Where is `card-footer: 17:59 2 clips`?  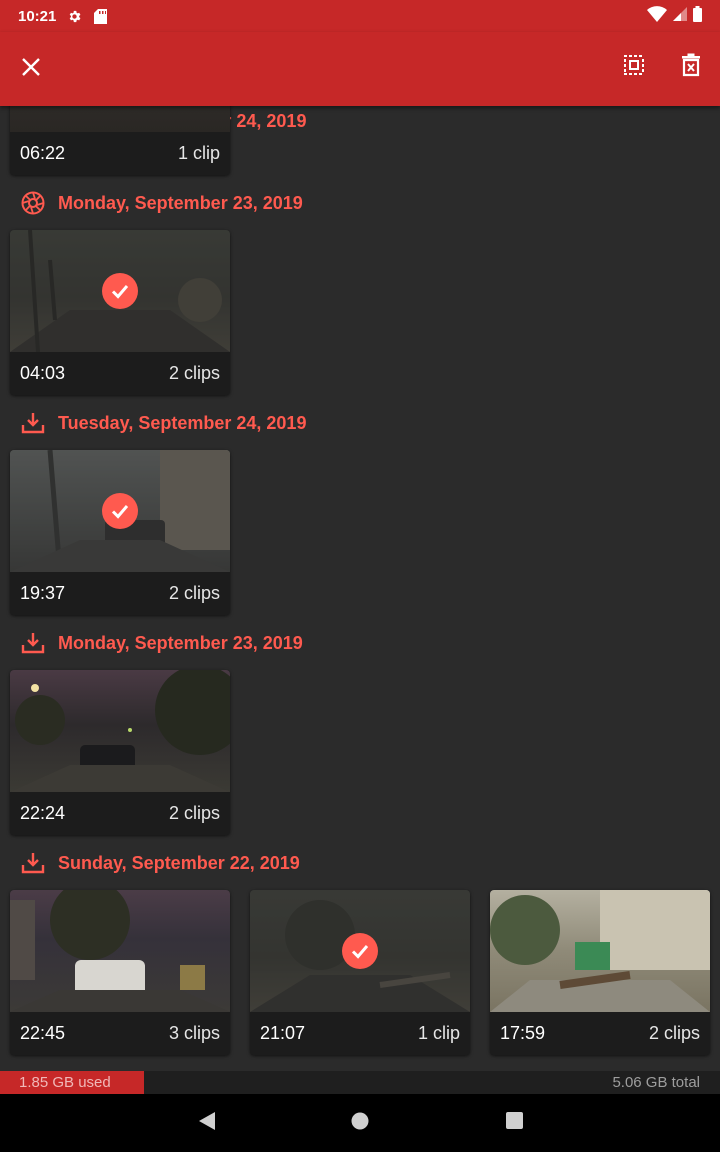
card-footer: 17:59 2 clips is located at coordinates (600, 1033).